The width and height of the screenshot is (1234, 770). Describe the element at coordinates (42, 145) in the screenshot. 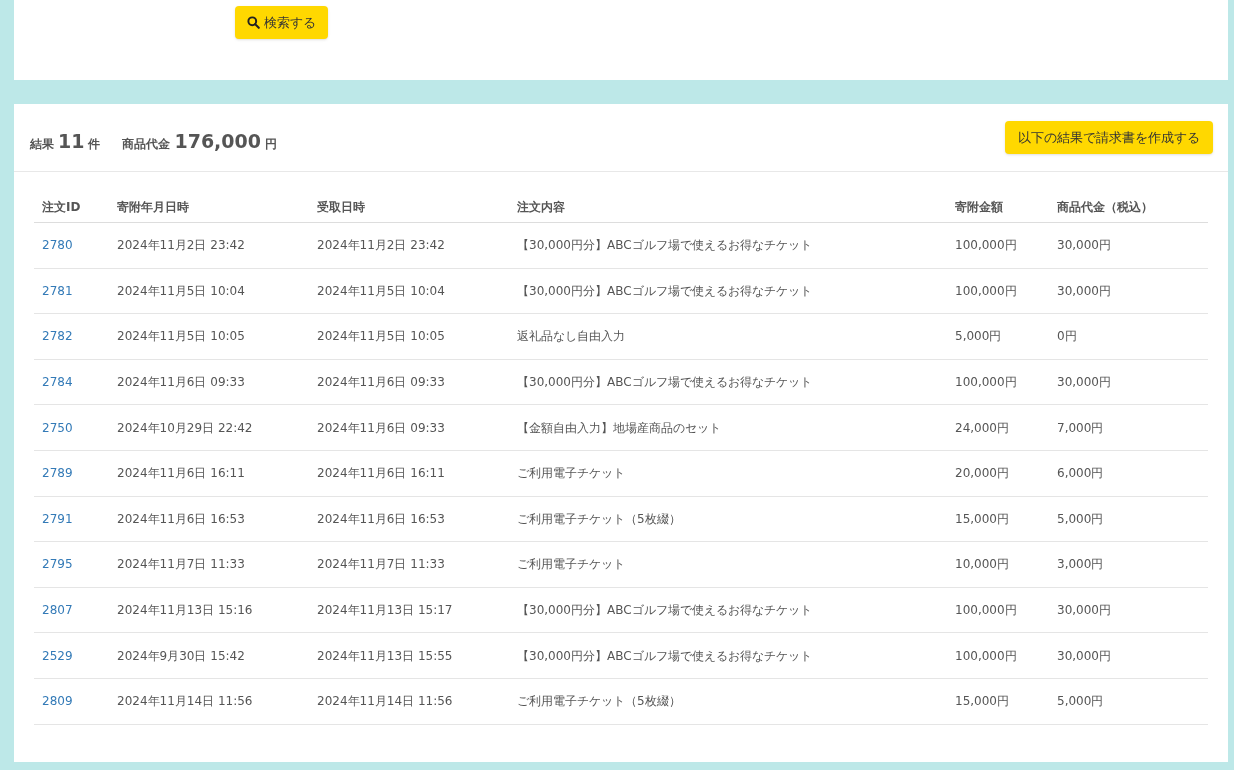

I see `result-label: 結果` at that location.